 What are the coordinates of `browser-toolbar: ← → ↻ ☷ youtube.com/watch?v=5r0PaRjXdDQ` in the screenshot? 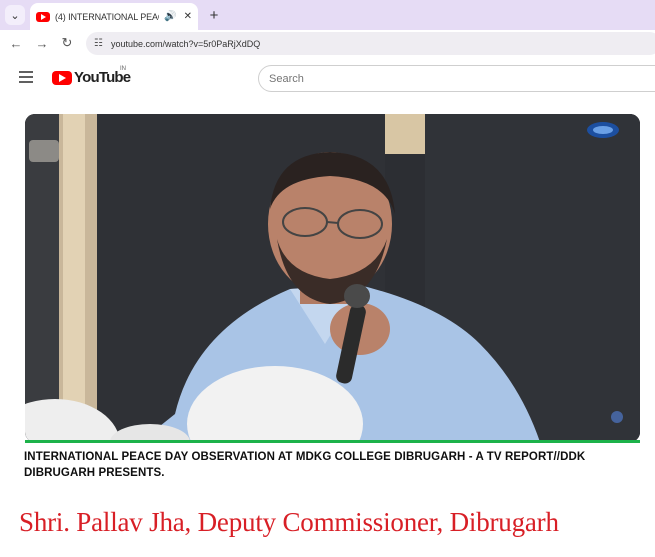 It's located at (327, 43).